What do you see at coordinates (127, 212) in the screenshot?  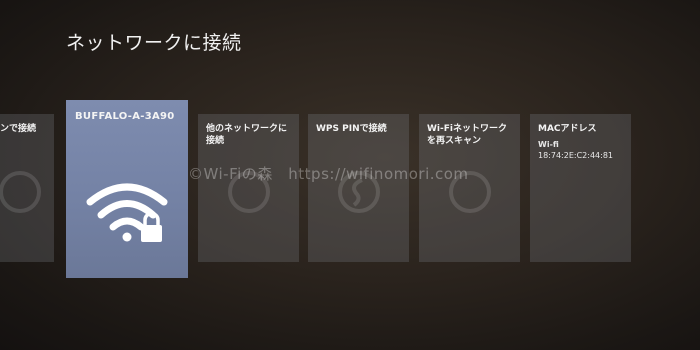 I see `wifi-lock-icon` at bounding box center [127, 212].